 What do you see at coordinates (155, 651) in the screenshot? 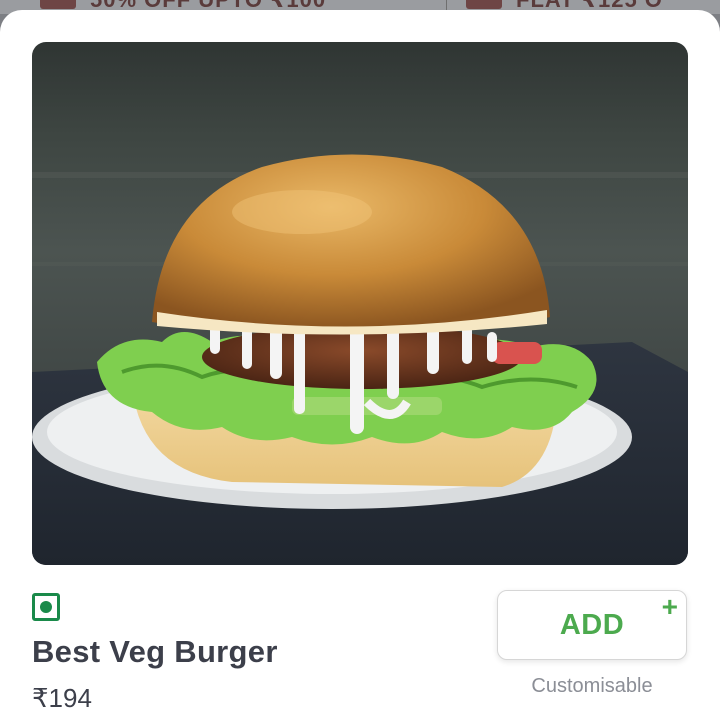
I see `item-name: Best Veg Burger` at bounding box center [155, 651].